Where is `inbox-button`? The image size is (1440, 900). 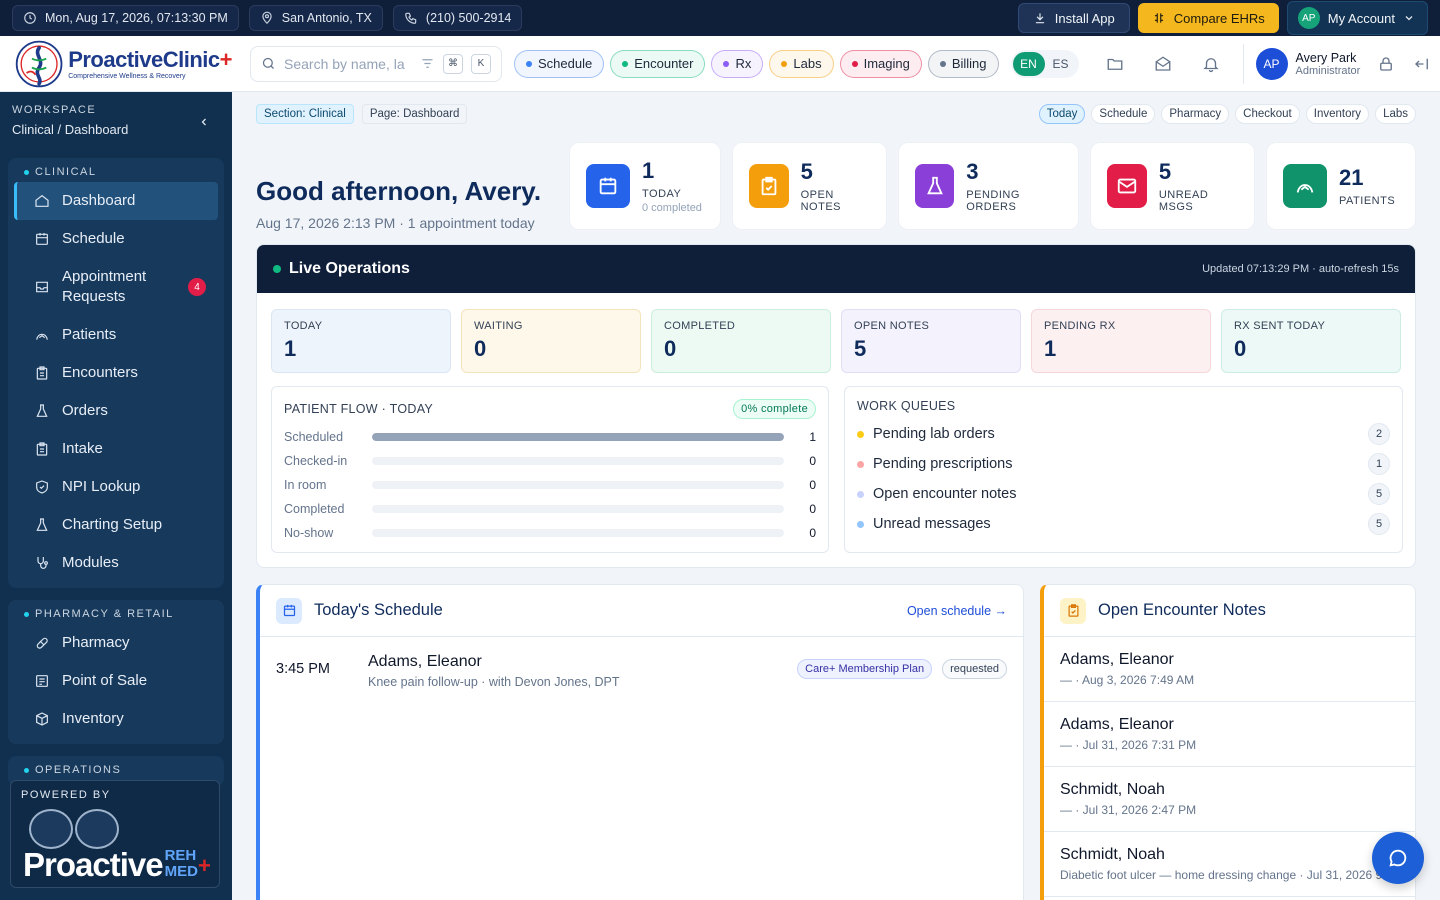
inbox-button is located at coordinates (1163, 64).